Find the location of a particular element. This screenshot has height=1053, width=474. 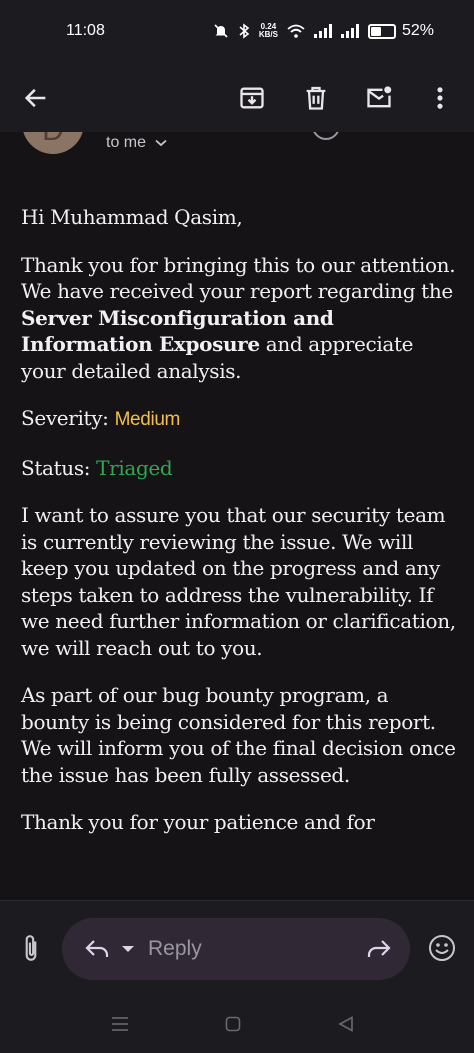

emoji-icon is located at coordinates (442, 948).